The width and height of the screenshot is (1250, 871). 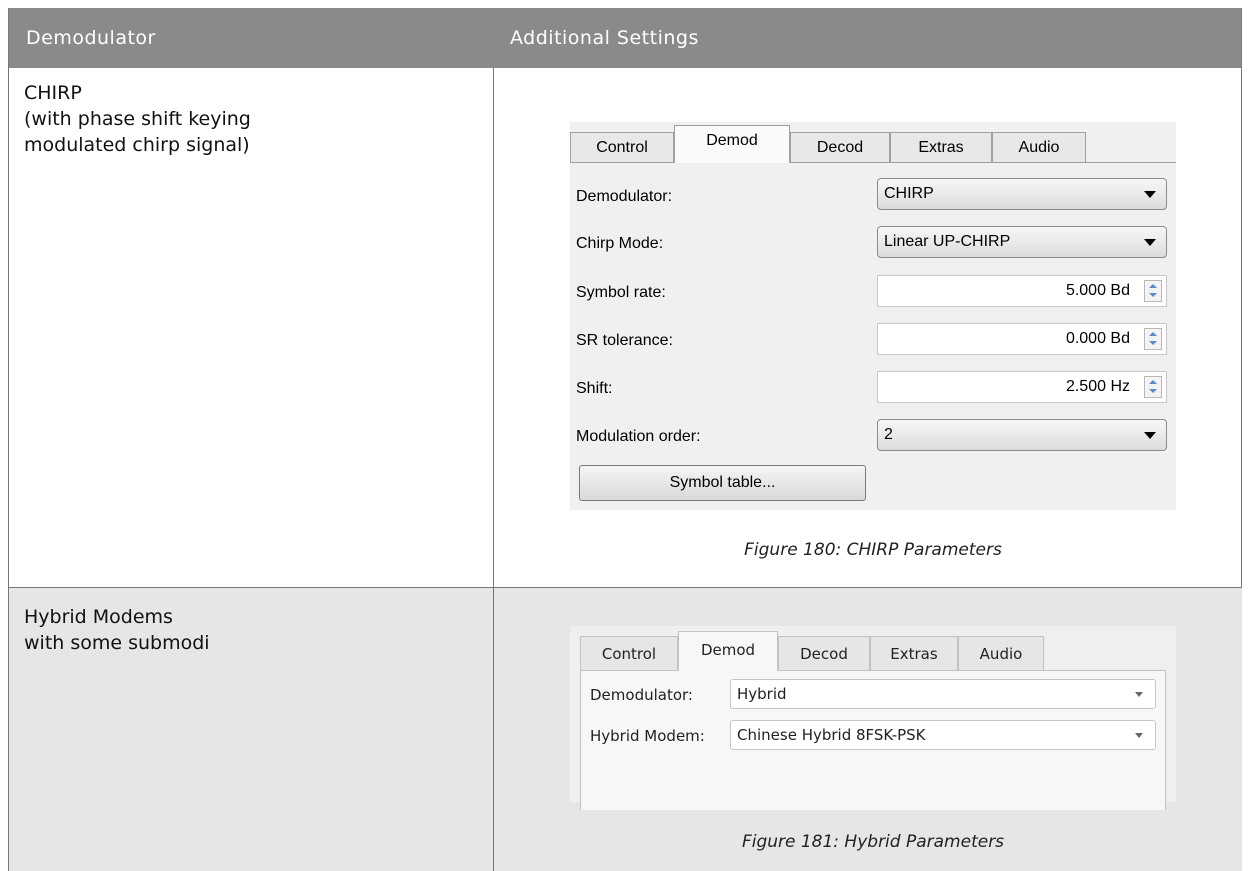 I want to click on row-1-line-3: modulated chirp signal), so click(x=137, y=145).